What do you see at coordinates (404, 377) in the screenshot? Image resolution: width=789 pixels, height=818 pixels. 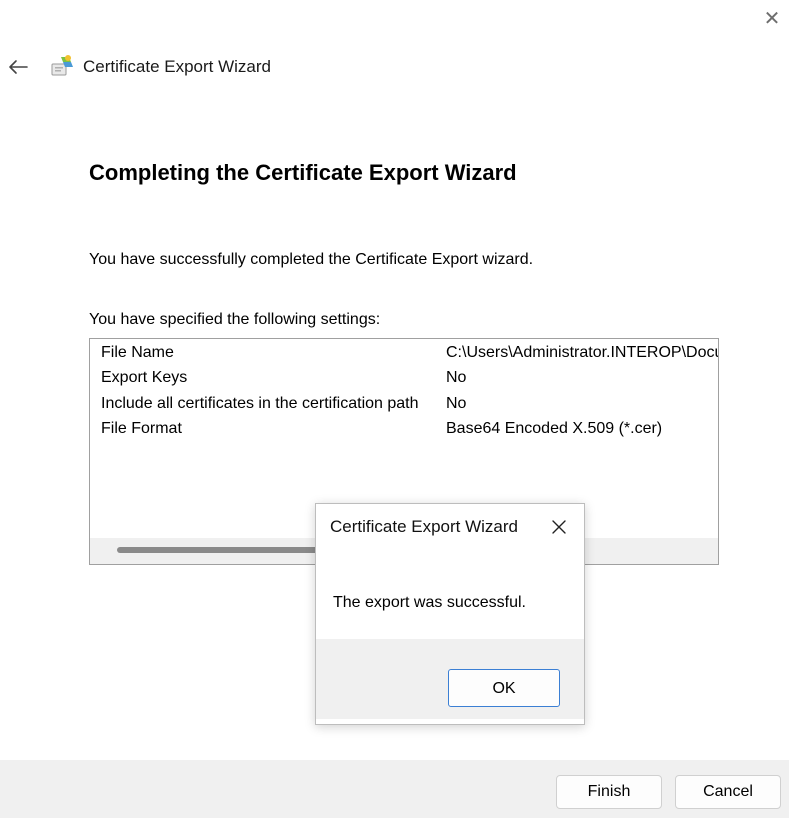 I see `settings-row-export-keys: Export Keys No` at bounding box center [404, 377].